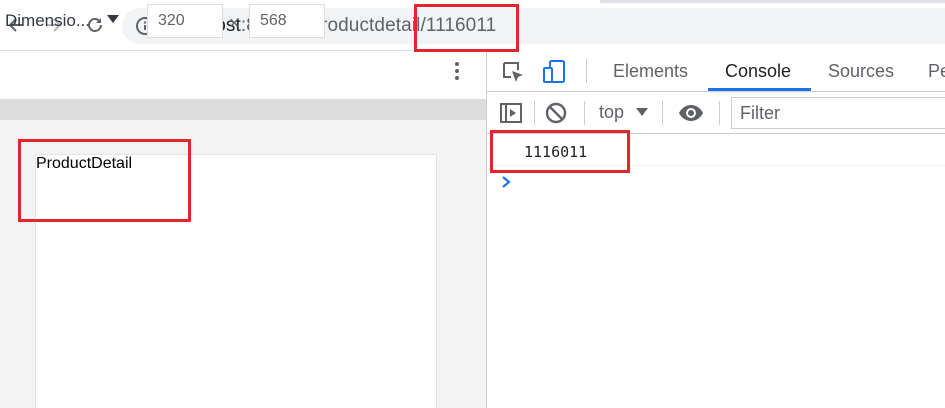 The width and height of the screenshot is (945, 408). What do you see at coordinates (650, 71) in the screenshot?
I see `tab-elements: Elements` at bounding box center [650, 71].